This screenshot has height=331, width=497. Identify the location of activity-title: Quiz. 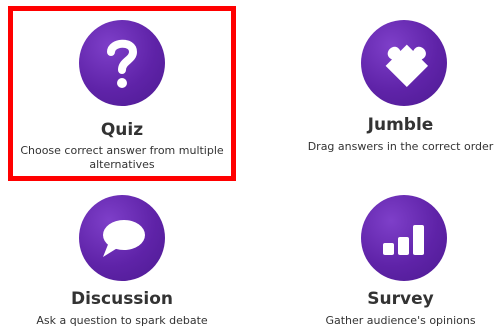
(122, 130).